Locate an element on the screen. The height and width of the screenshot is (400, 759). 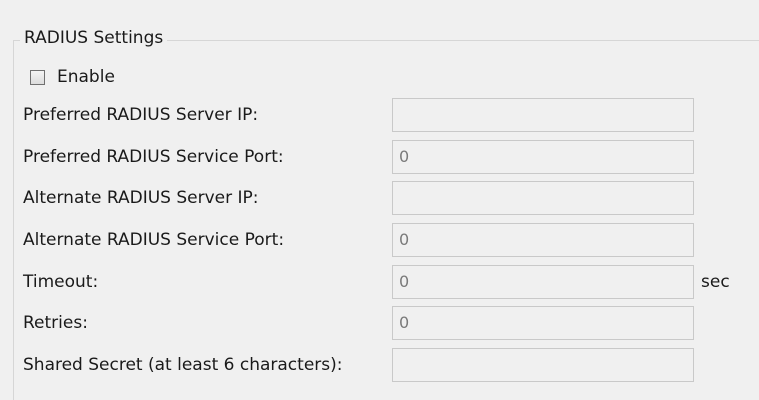
shared-secret-field is located at coordinates (543, 365).